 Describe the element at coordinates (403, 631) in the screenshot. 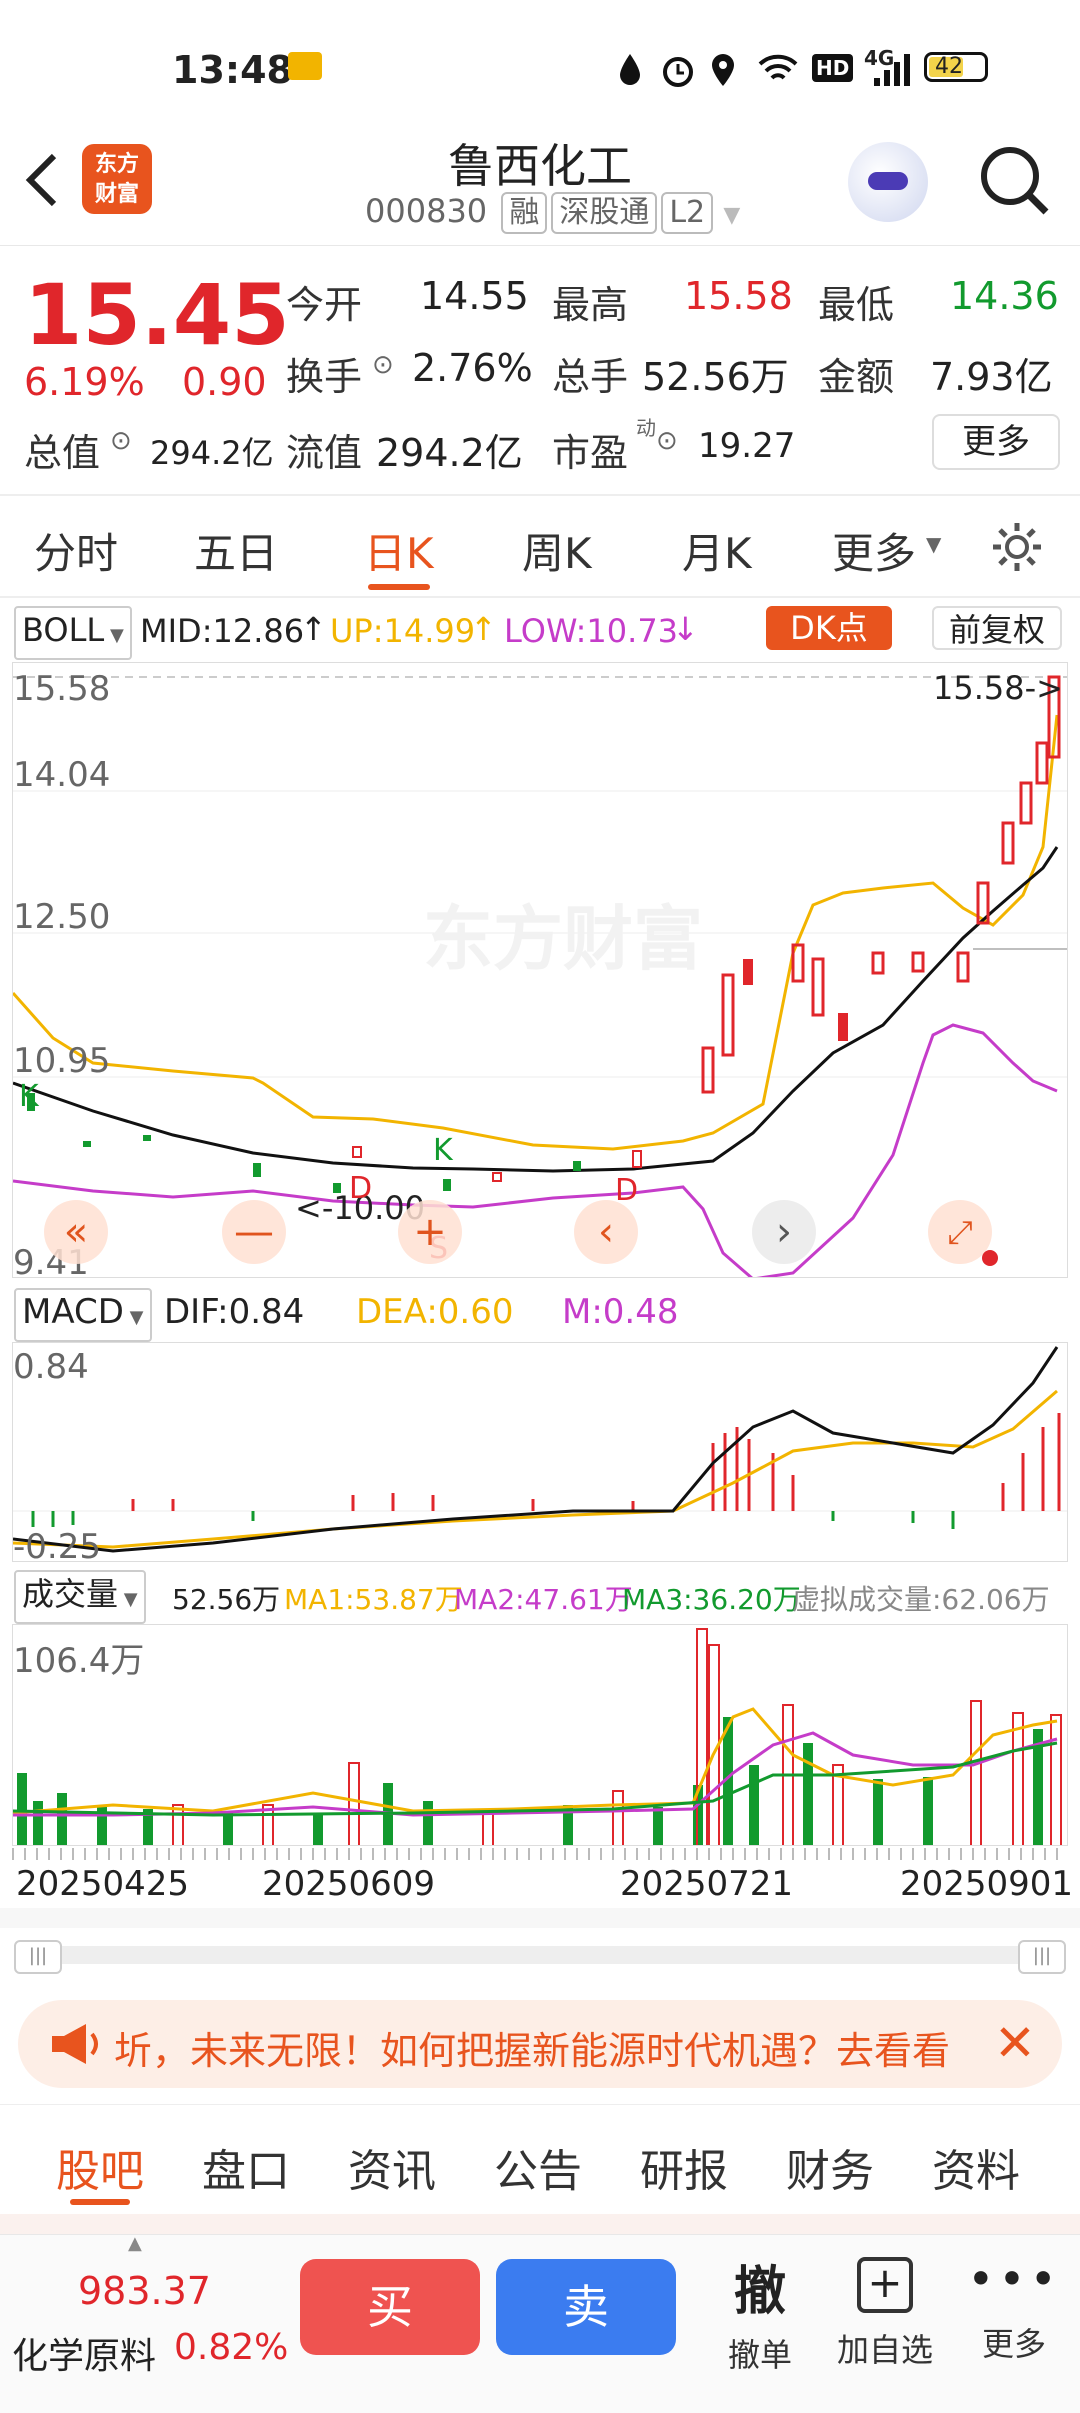

I see `boll-up: UP:14.99` at that location.